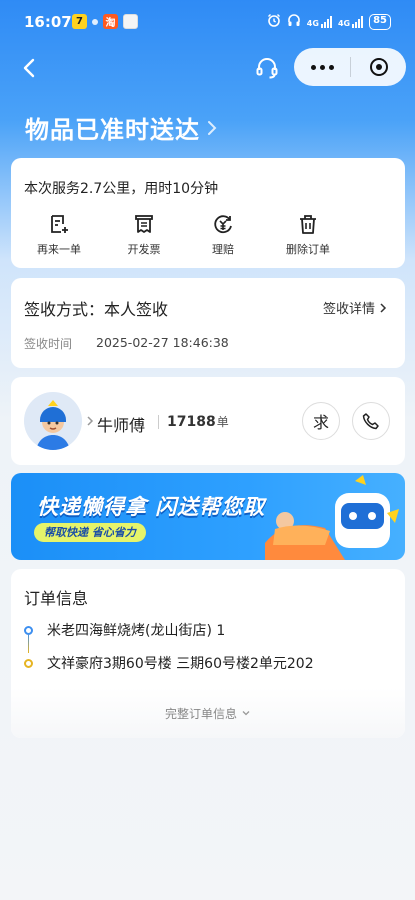 The width and height of the screenshot is (415, 900). What do you see at coordinates (223, 224) in the screenshot?
I see `claim-icon` at bounding box center [223, 224].